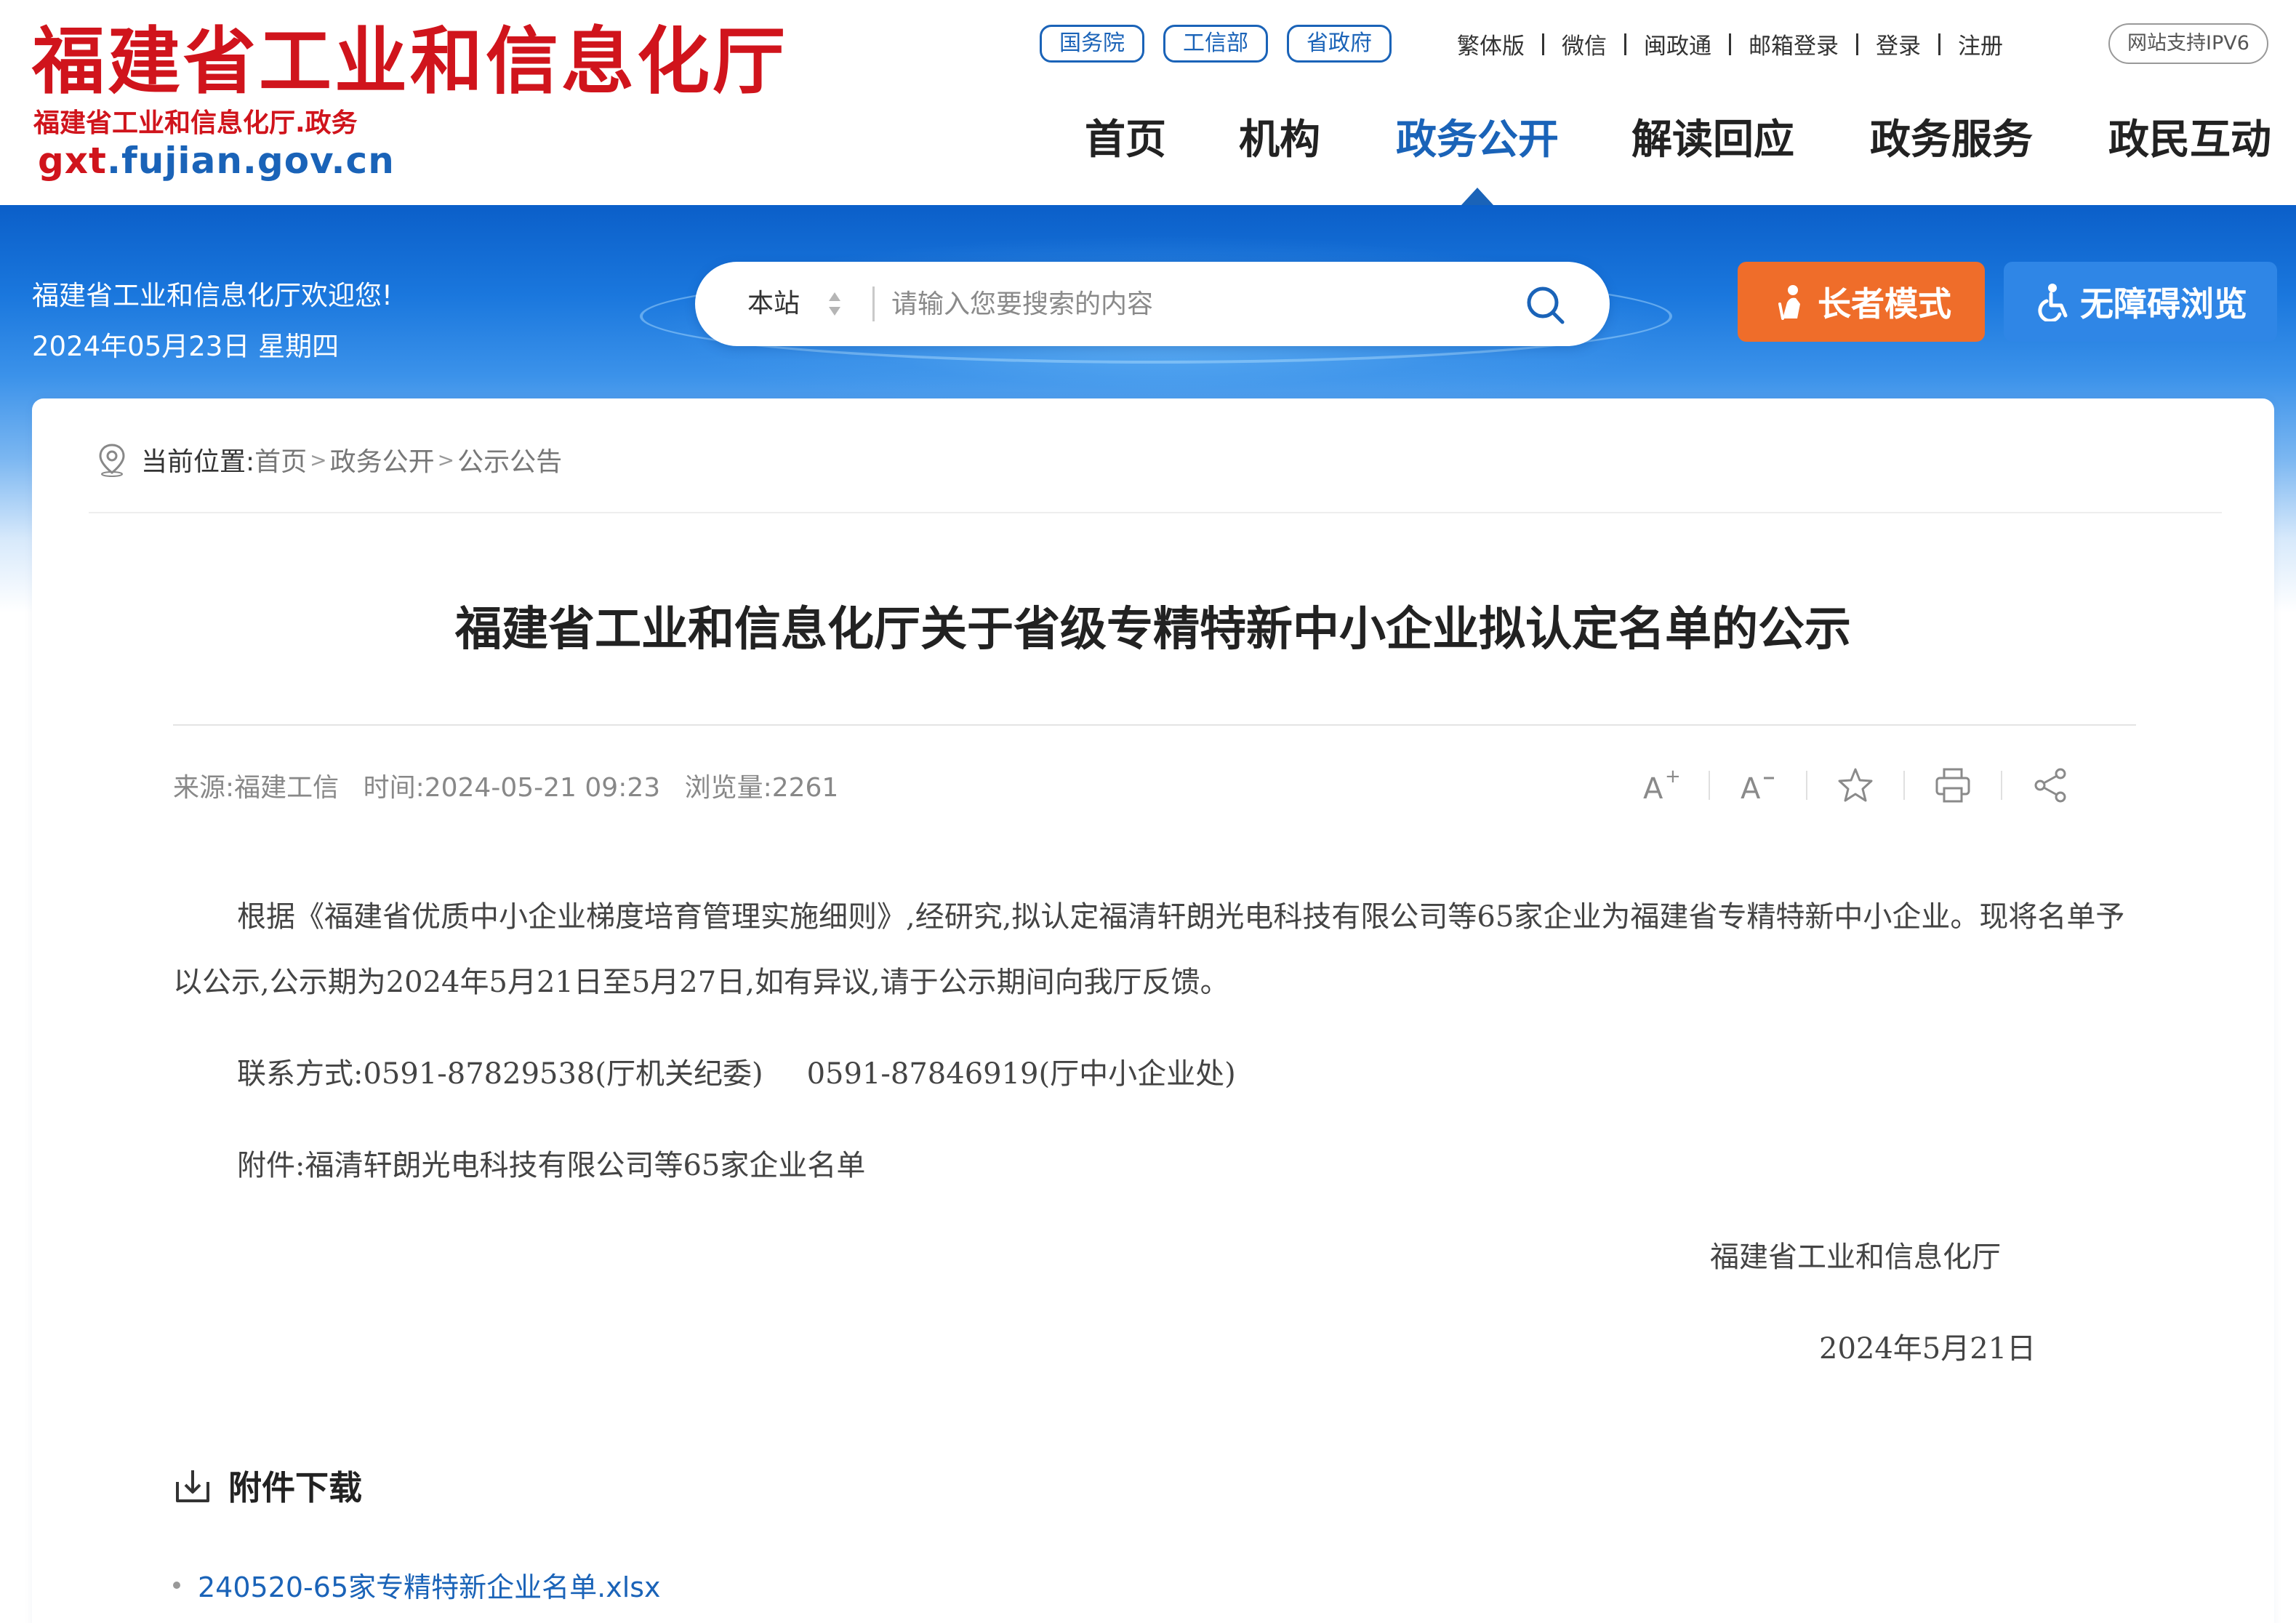  Describe the element at coordinates (1856, 1258) in the screenshot. I see `signoff-organization: 福建省工业和信息化厅` at that location.